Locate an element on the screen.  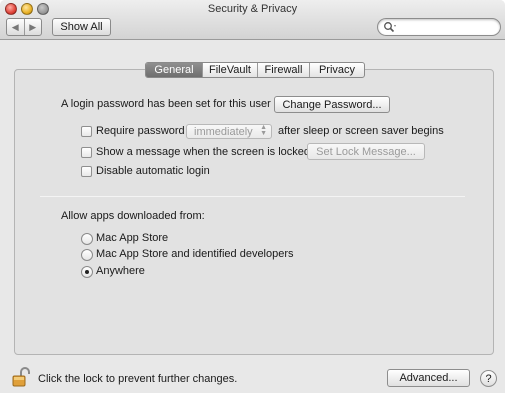
forward-button: ▶ is located at coordinates (33, 27).